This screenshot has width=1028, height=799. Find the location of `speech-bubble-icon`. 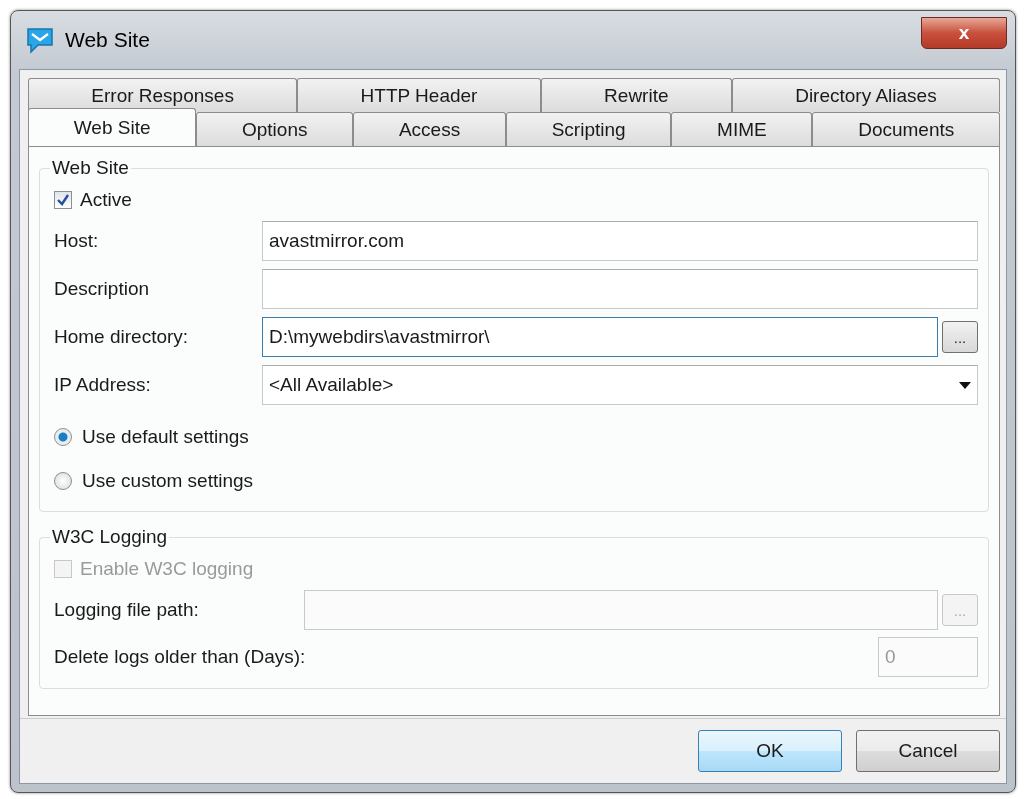

speech-bubble-icon is located at coordinates (40, 40).